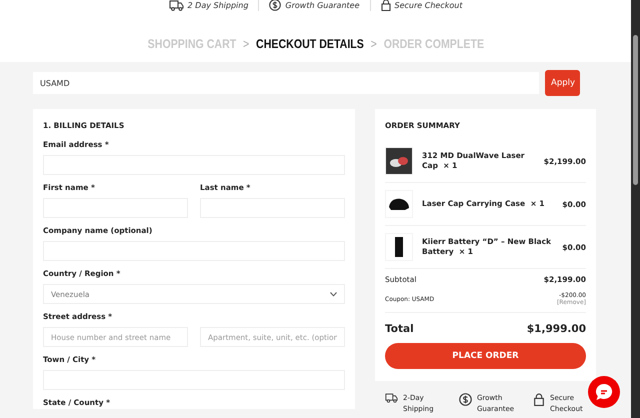 The image size is (640, 418). What do you see at coordinates (604, 392) in the screenshot?
I see `chat-bubble-icon` at bounding box center [604, 392].